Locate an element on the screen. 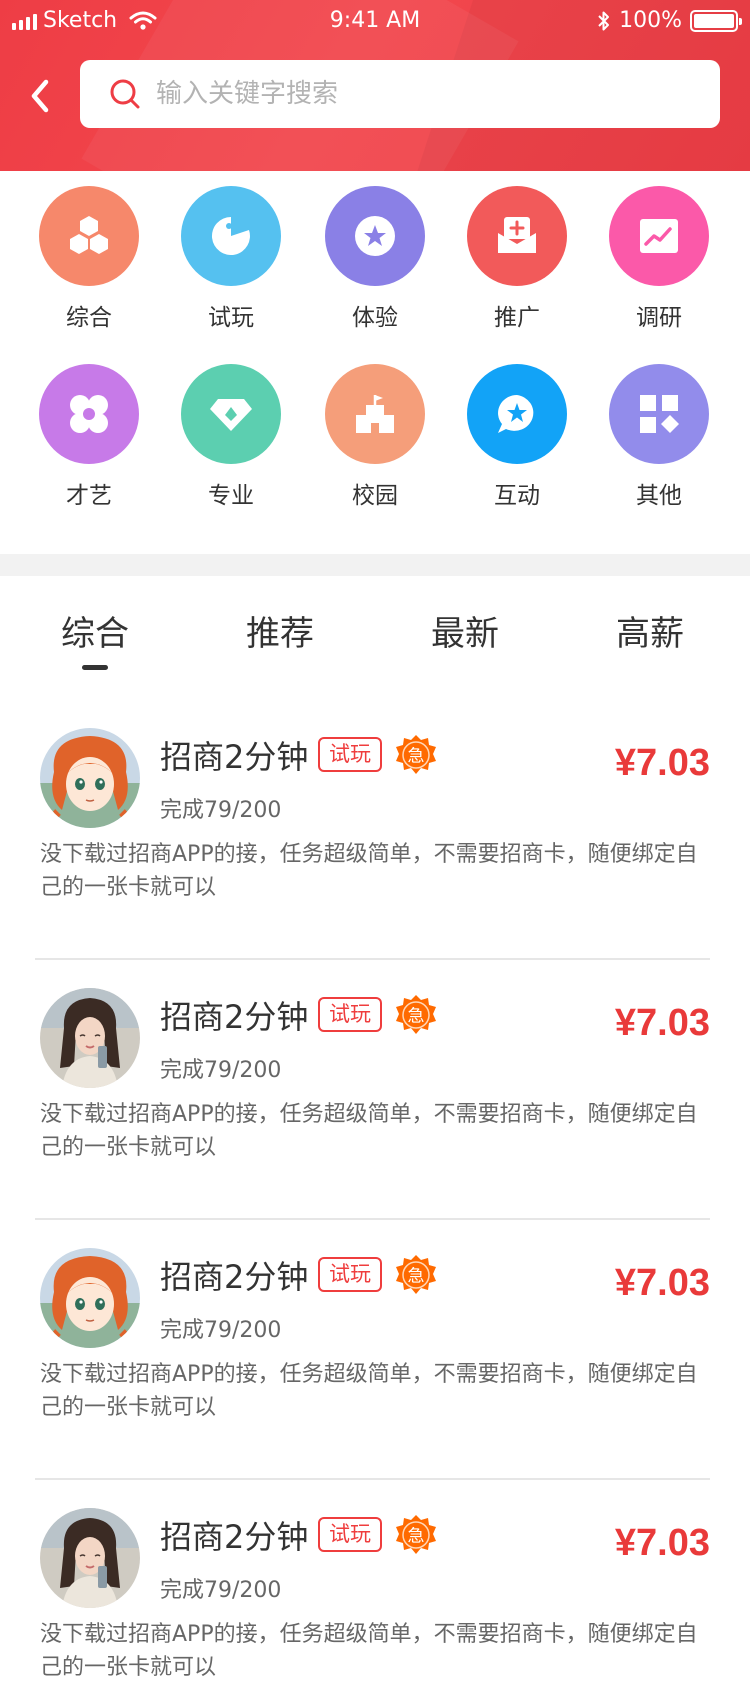  header: Sketch 9:41 AM 100% is located at coordinates (375, 85).